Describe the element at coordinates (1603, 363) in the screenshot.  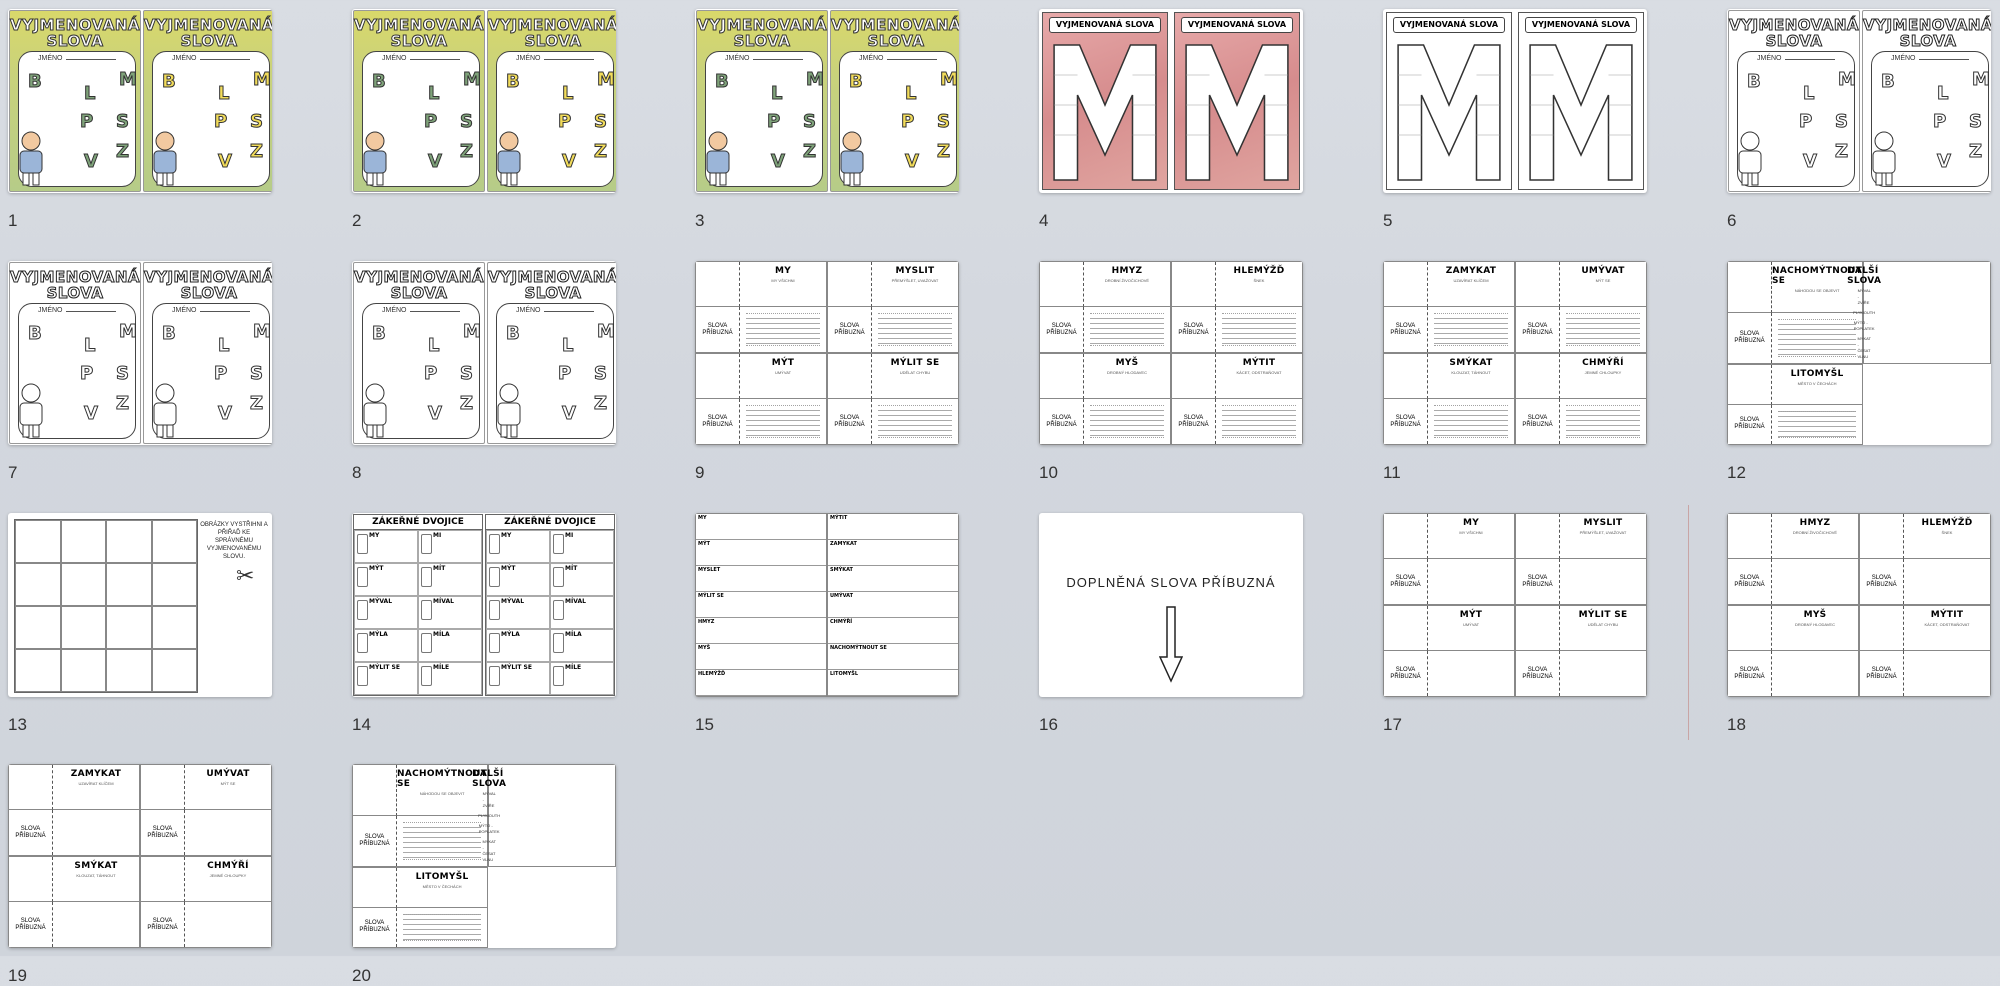
I see `word-title: CHMÝŘÍ` at that location.